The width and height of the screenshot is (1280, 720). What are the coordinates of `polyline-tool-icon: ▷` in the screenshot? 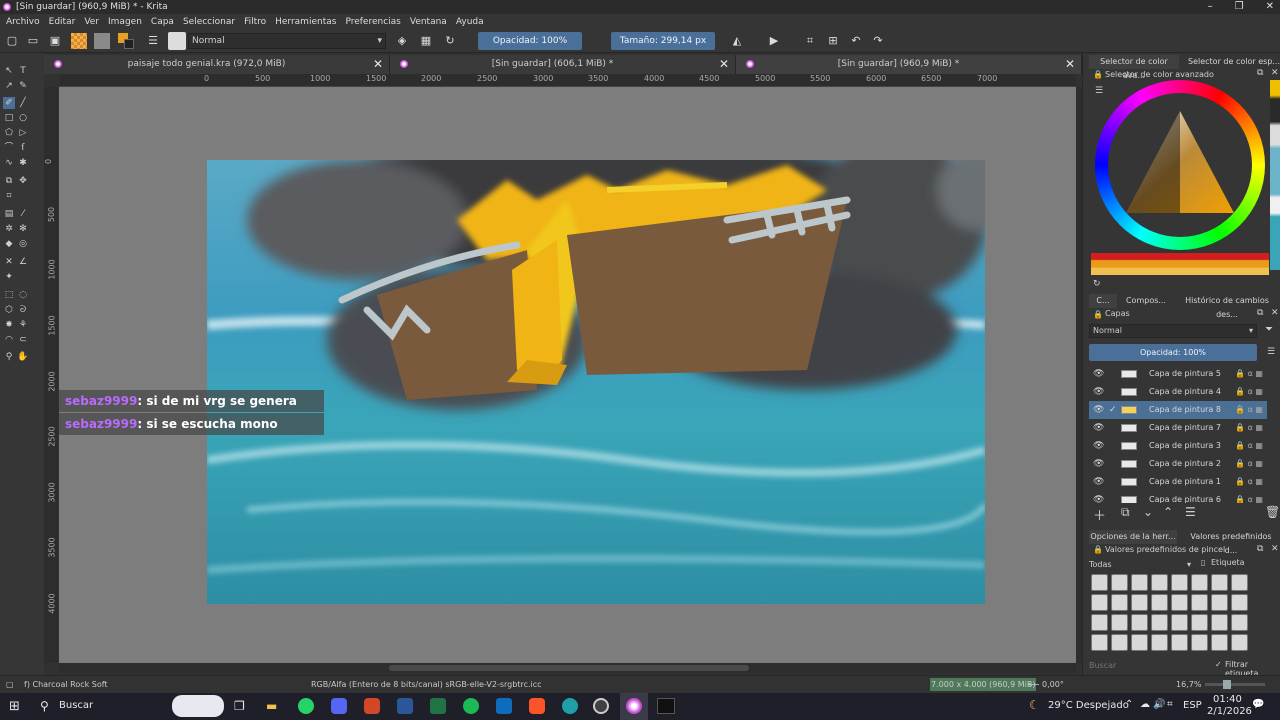 It's located at (23, 133).